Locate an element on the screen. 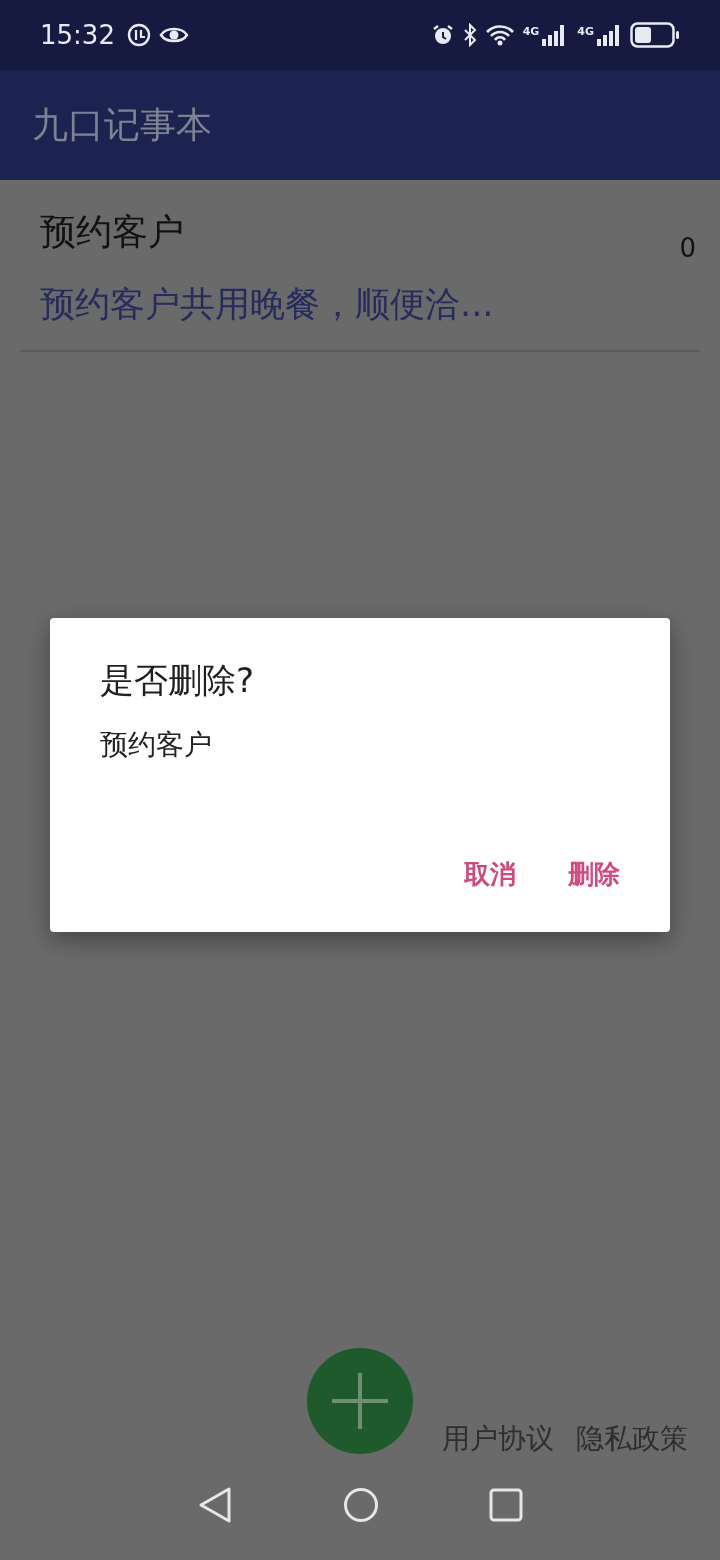  back-icon is located at coordinates (215, 1505).